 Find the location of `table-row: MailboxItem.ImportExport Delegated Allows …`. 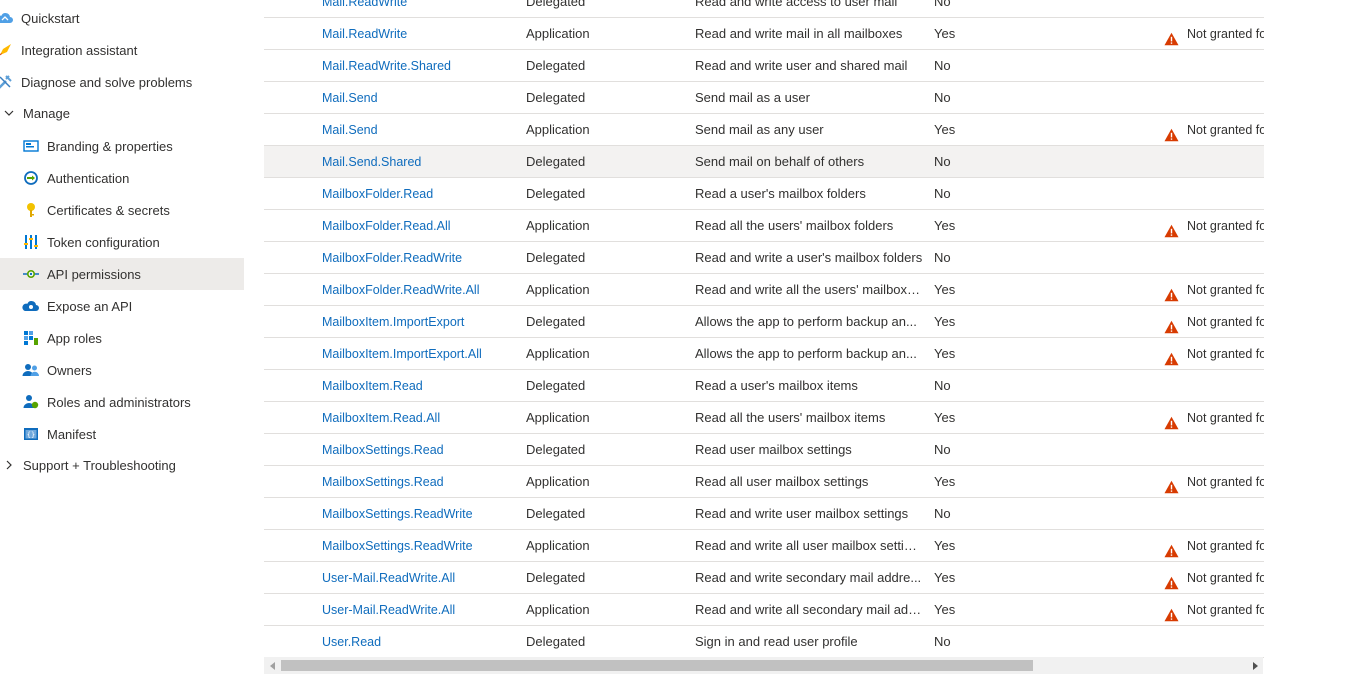

table-row: MailboxItem.ImportExport Delegated Allows … is located at coordinates (764, 322).